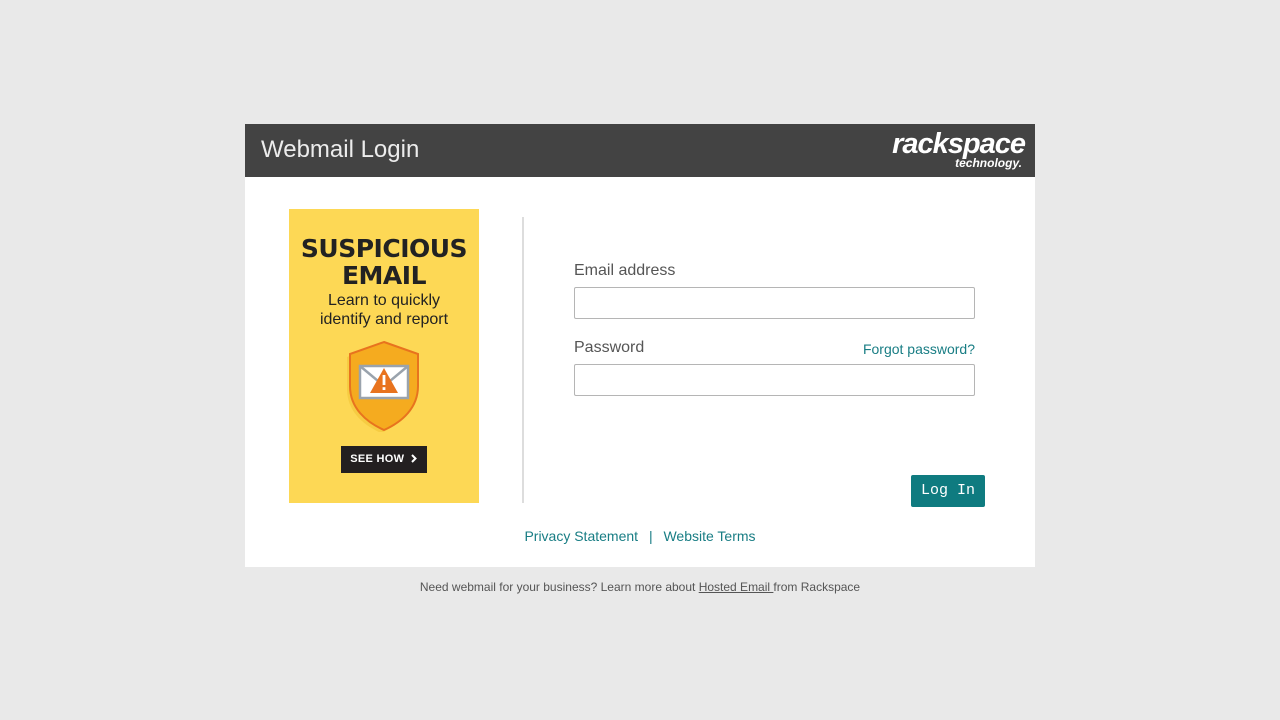  What do you see at coordinates (523, 360) in the screenshot?
I see `vertical-divider` at bounding box center [523, 360].